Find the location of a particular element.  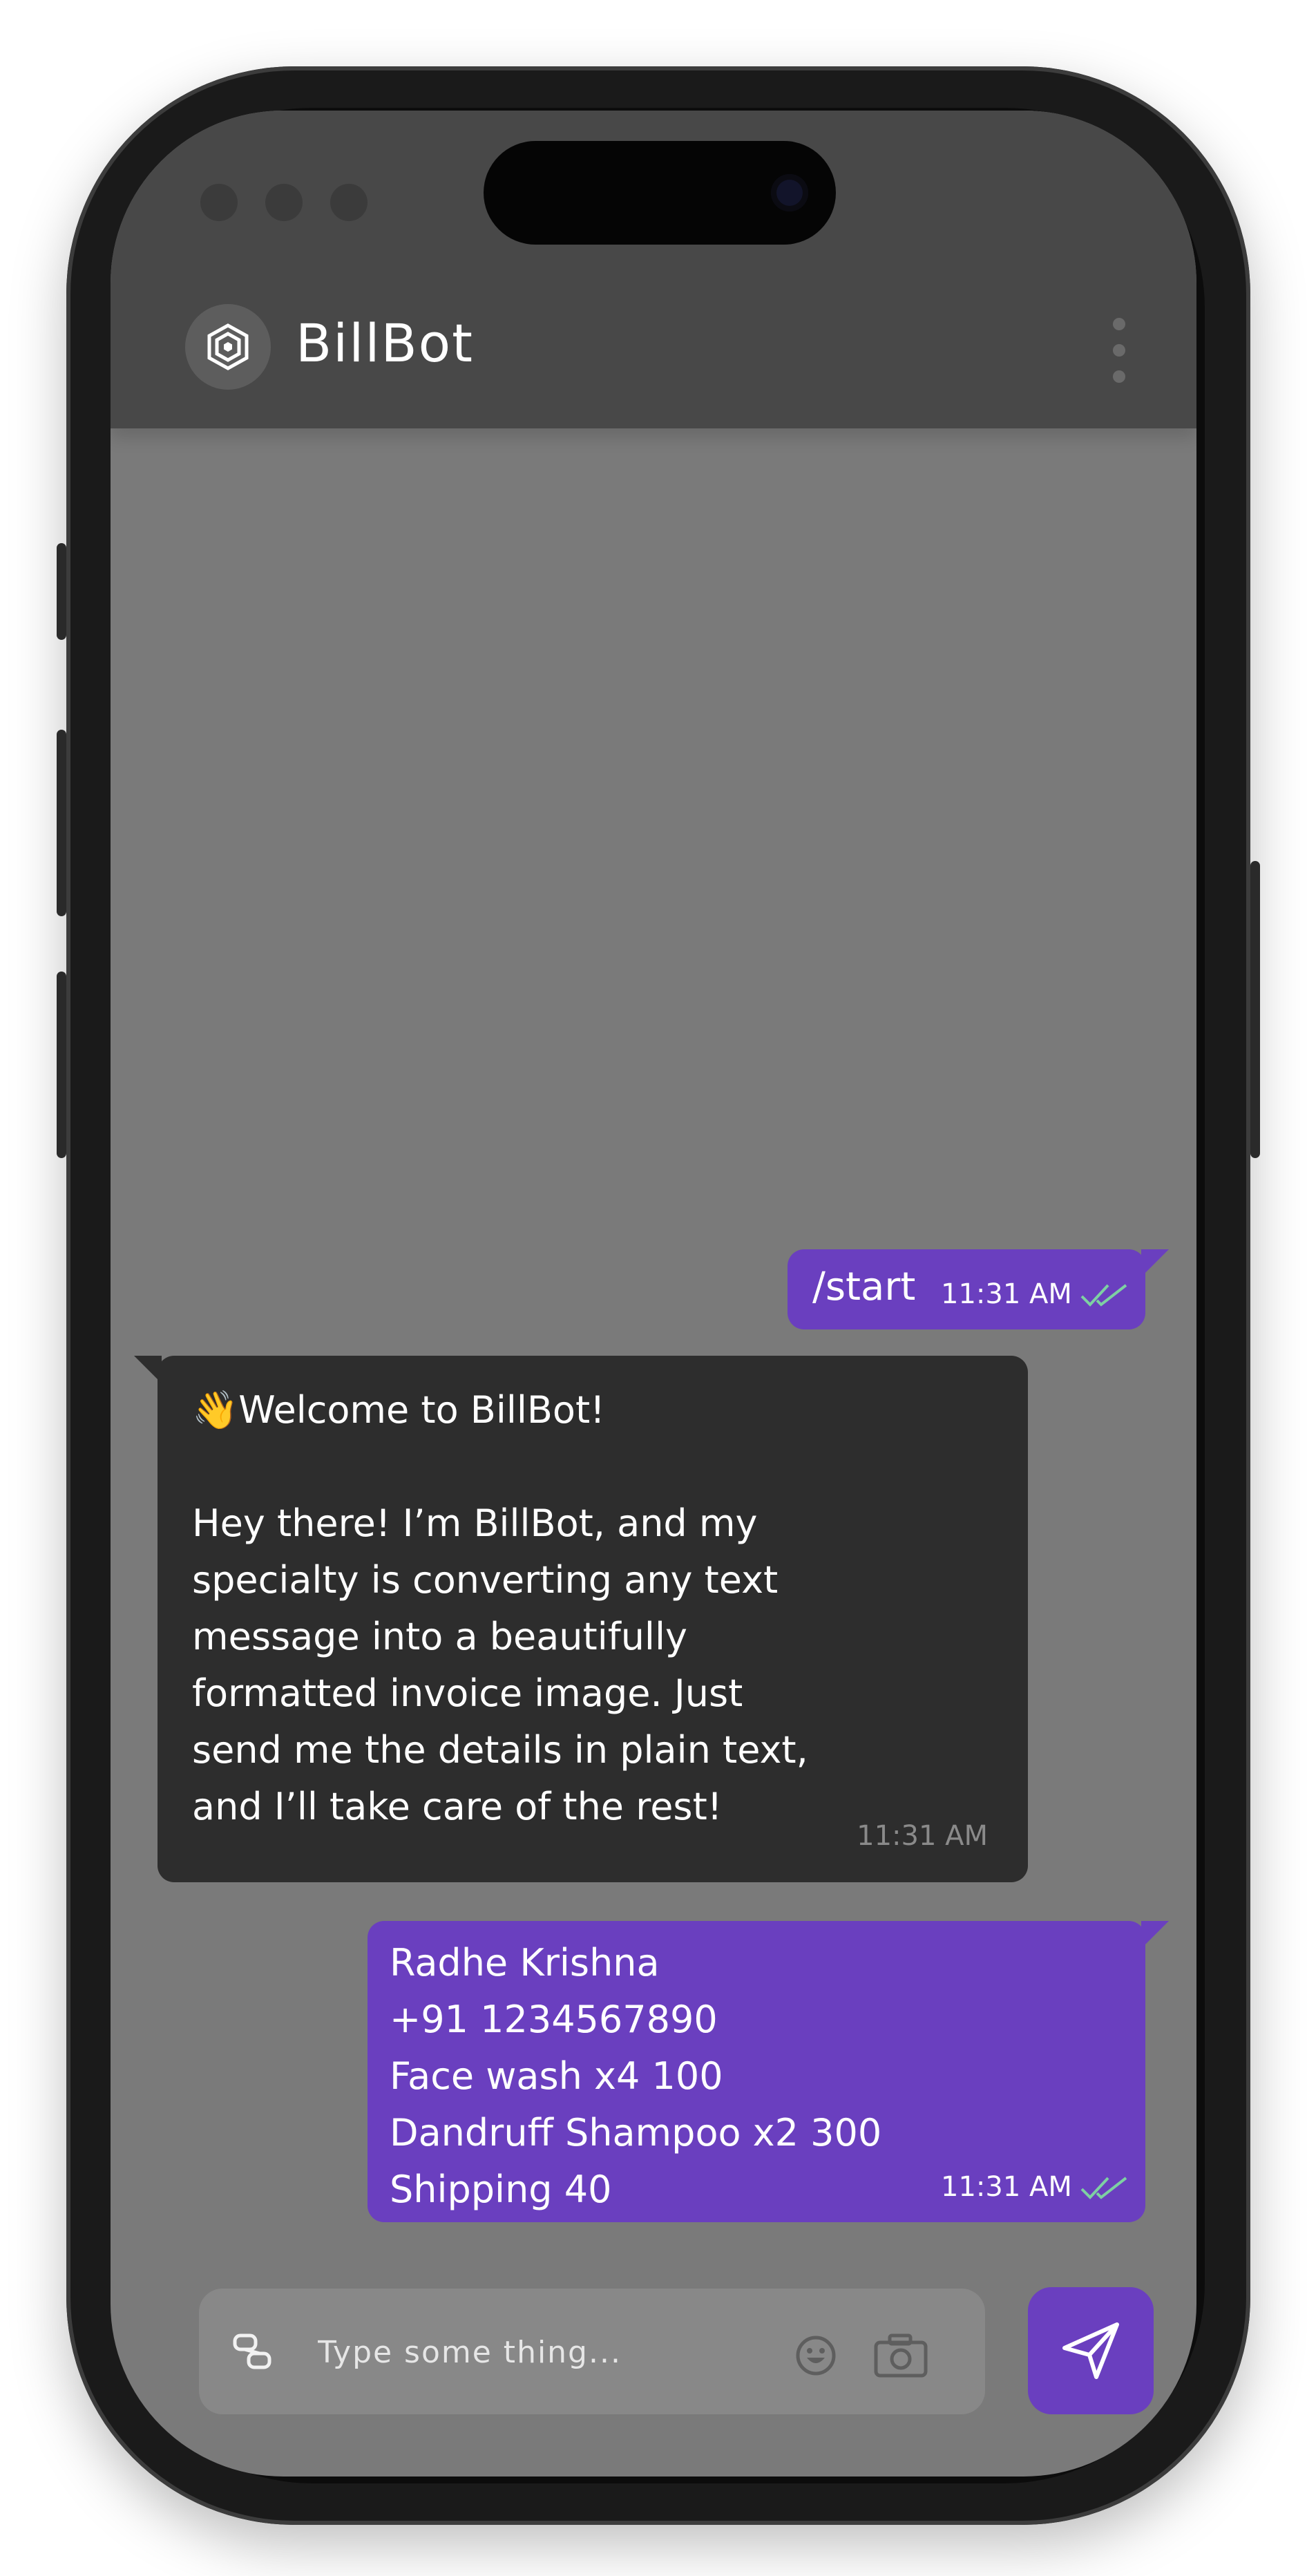

link-icon is located at coordinates (253, 2351).